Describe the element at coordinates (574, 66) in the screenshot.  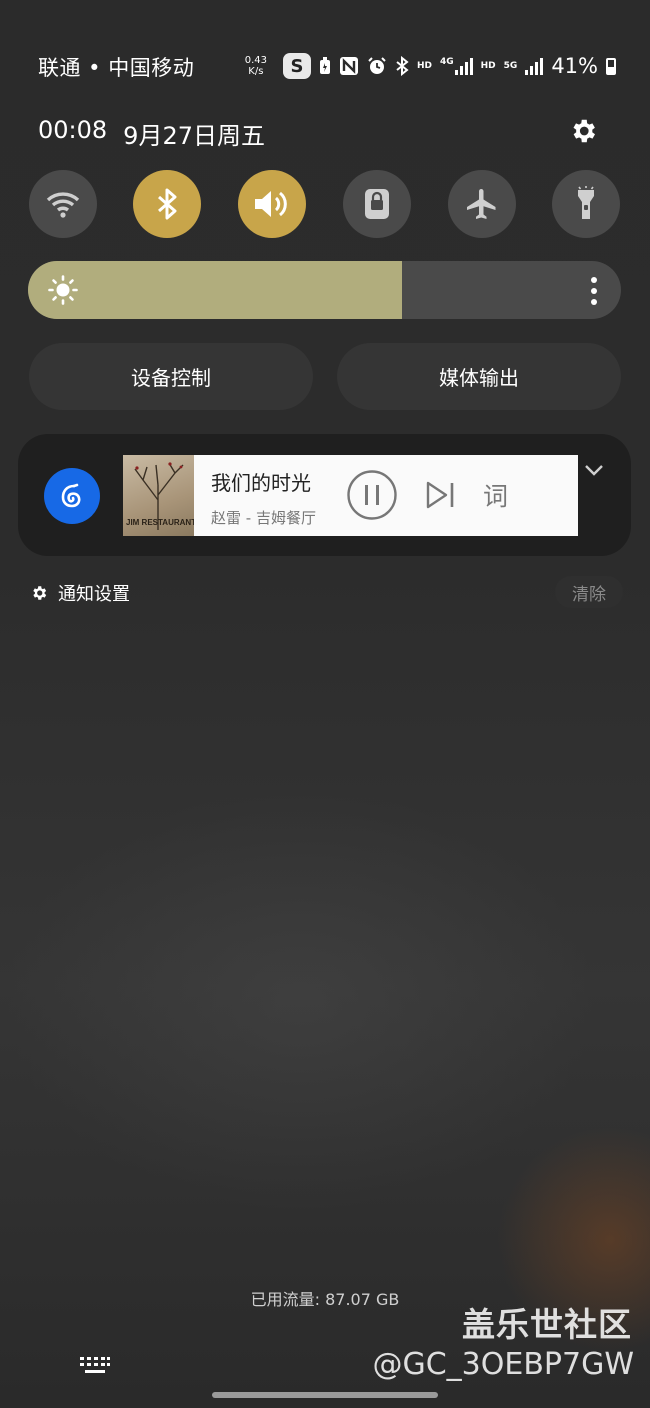
I see `battery-percent: 41%` at that location.